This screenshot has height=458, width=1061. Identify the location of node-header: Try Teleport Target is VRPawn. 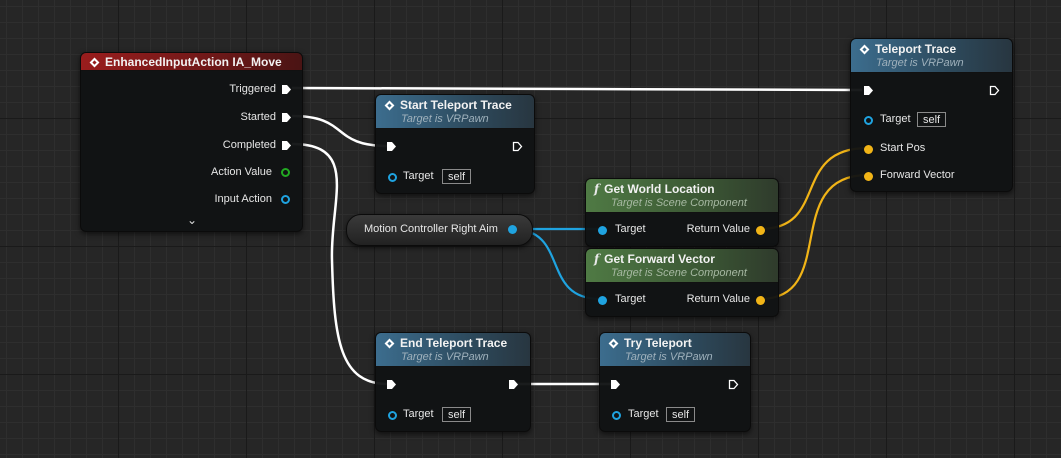
(675, 350).